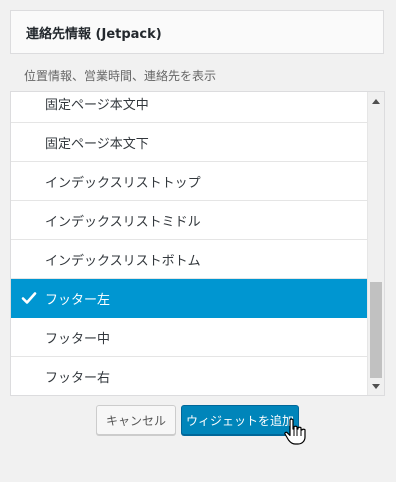 The image size is (396, 482). I want to click on sidebar-item-label: インデックスリストトップ, so click(123, 183).